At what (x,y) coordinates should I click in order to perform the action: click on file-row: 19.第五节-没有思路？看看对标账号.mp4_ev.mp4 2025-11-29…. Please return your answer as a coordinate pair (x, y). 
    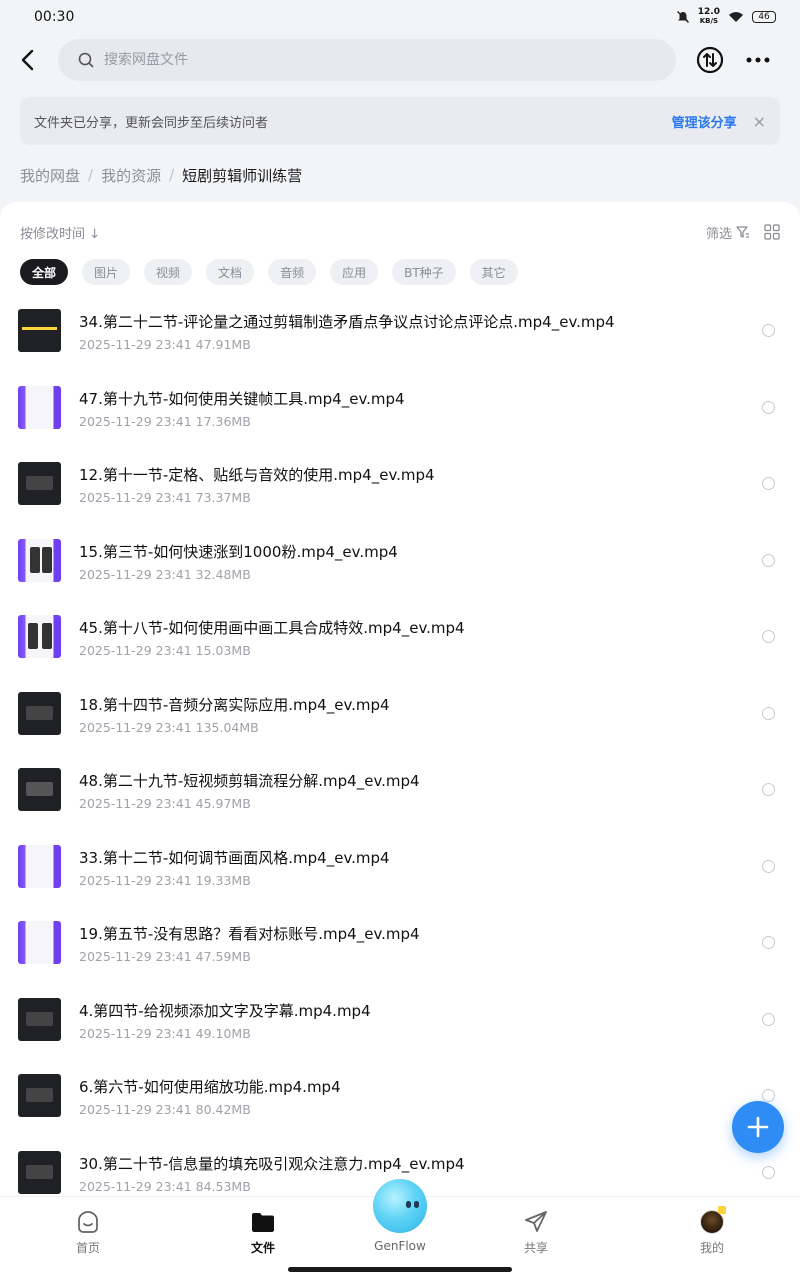
    Looking at the image, I should click on (400, 947).